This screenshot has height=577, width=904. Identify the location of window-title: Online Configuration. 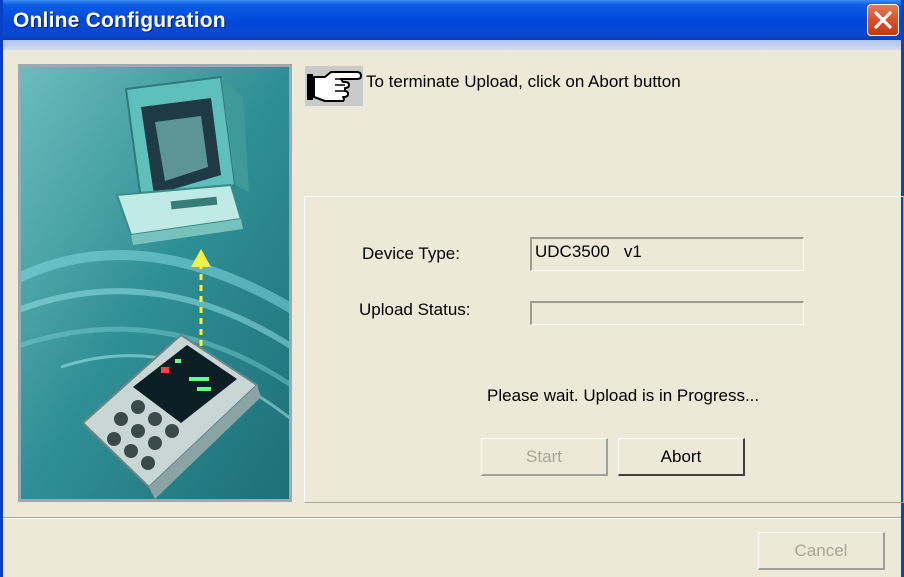
(119, 20).